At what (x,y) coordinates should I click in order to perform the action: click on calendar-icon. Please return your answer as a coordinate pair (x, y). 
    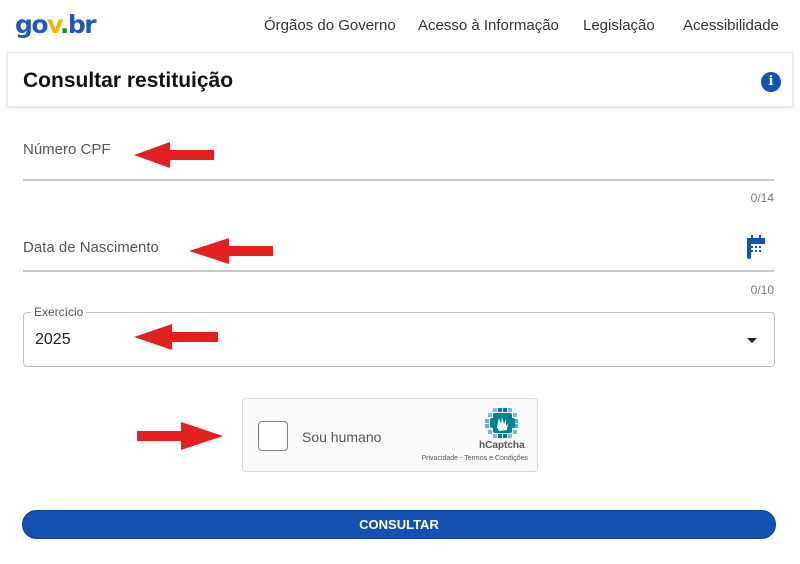
    Looking at the image, I should click on (756, 247).